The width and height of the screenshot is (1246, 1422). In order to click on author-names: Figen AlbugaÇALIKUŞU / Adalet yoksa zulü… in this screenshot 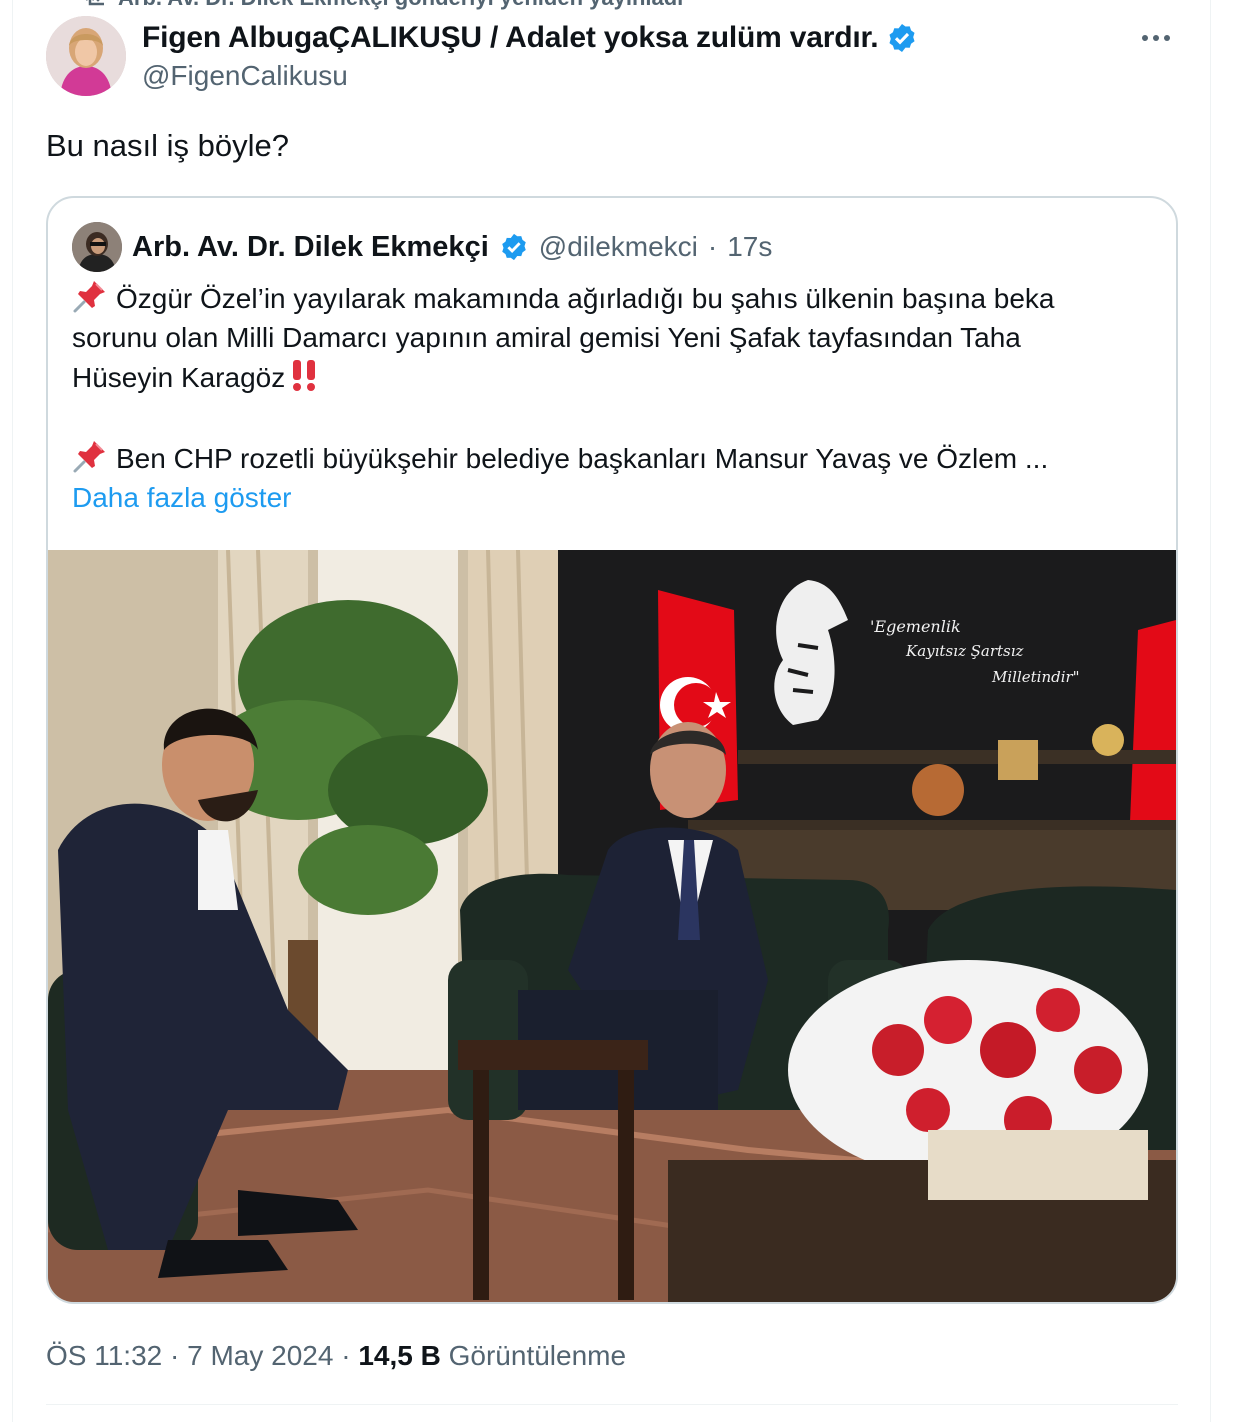, I will do `click(530, 55)`.